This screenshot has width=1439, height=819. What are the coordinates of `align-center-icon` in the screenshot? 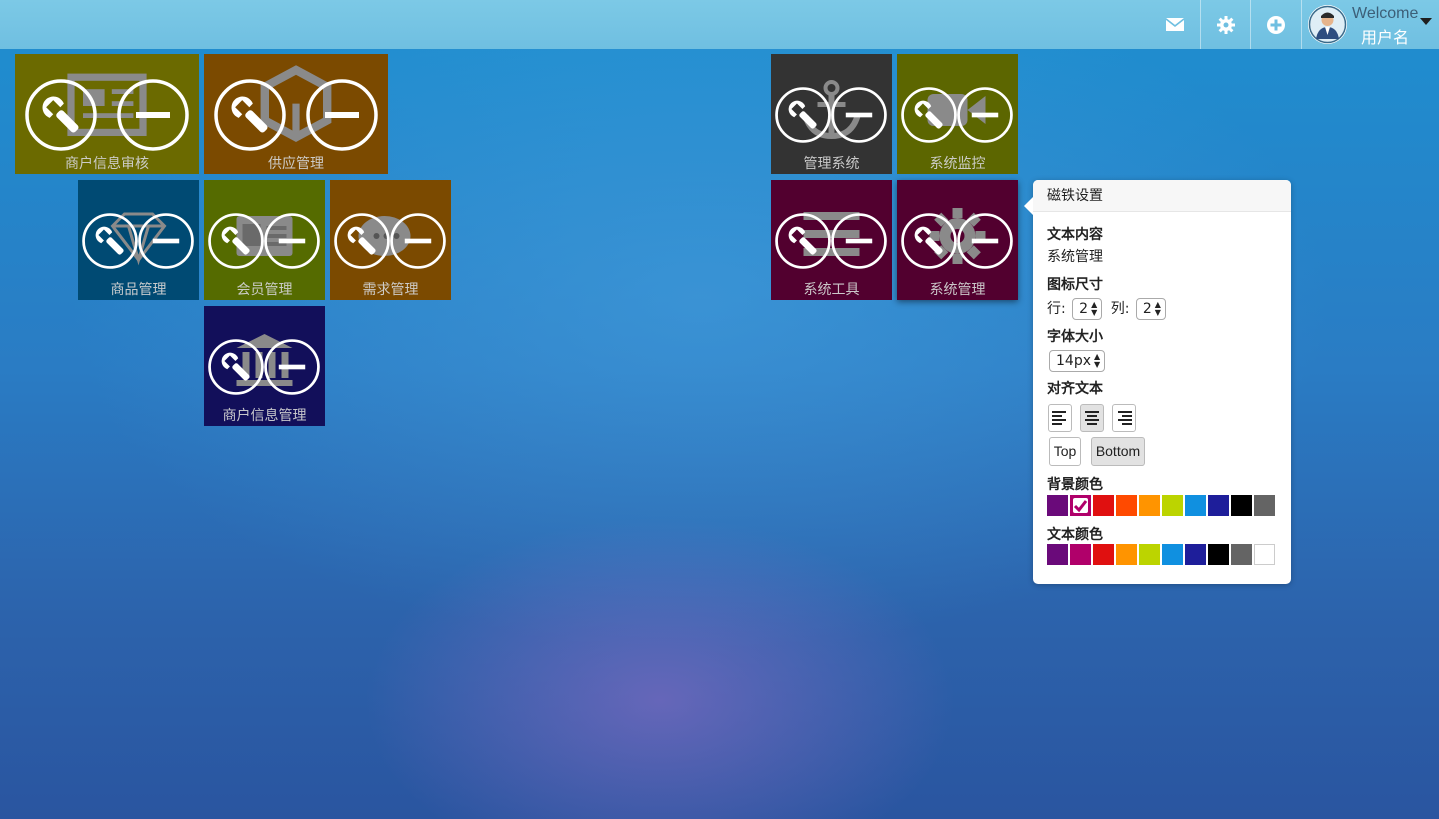 It's located at (1092, 418).